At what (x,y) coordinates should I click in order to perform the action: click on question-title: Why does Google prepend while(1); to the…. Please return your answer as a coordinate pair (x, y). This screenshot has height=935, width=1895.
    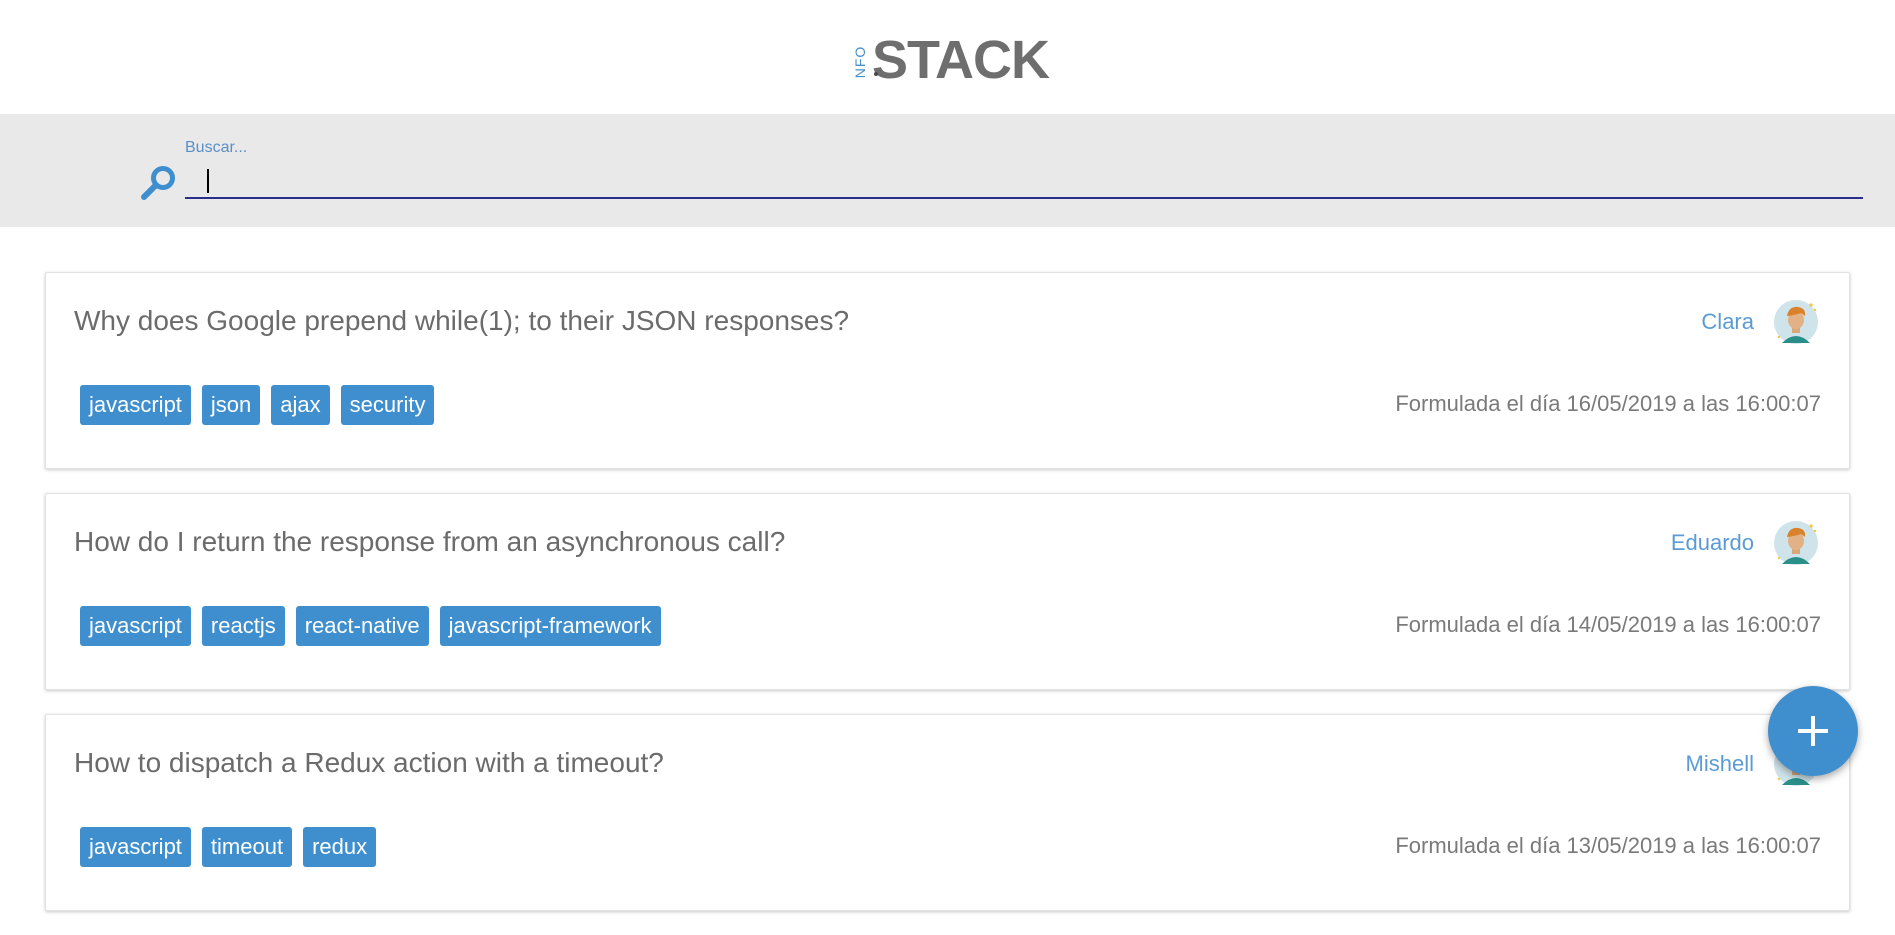
    Looking at the image, I should click on (461, 321).